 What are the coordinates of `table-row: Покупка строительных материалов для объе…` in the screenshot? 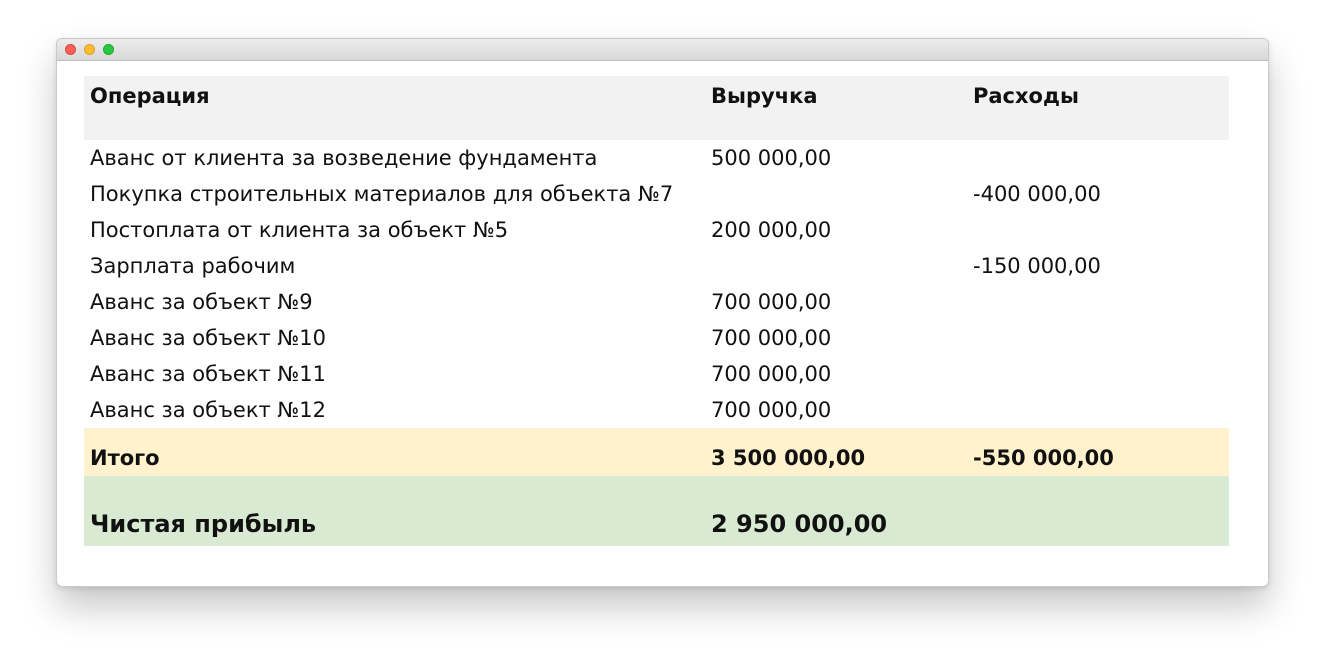 It's located at (656, 194).